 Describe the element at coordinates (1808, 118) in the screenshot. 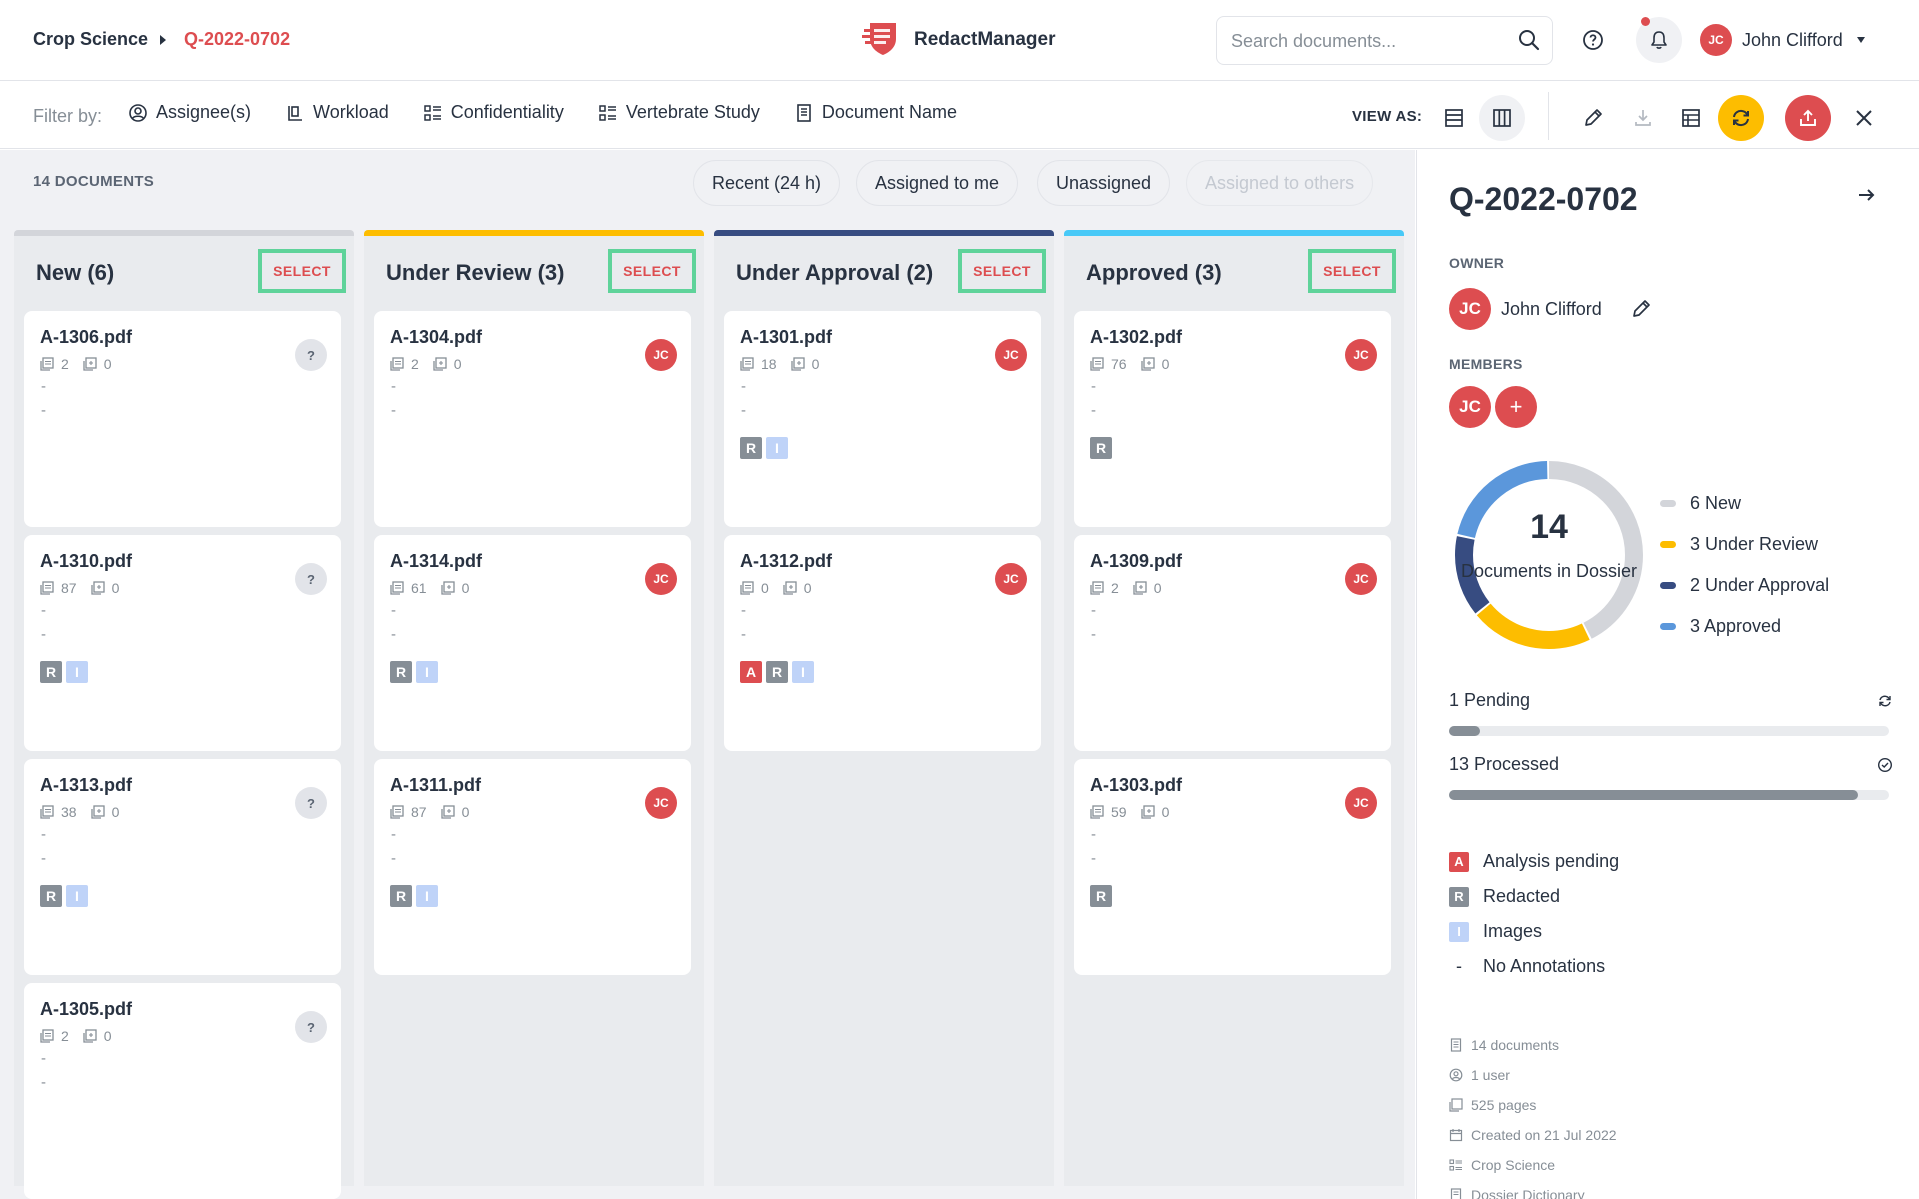

I see `export-button` at that location.